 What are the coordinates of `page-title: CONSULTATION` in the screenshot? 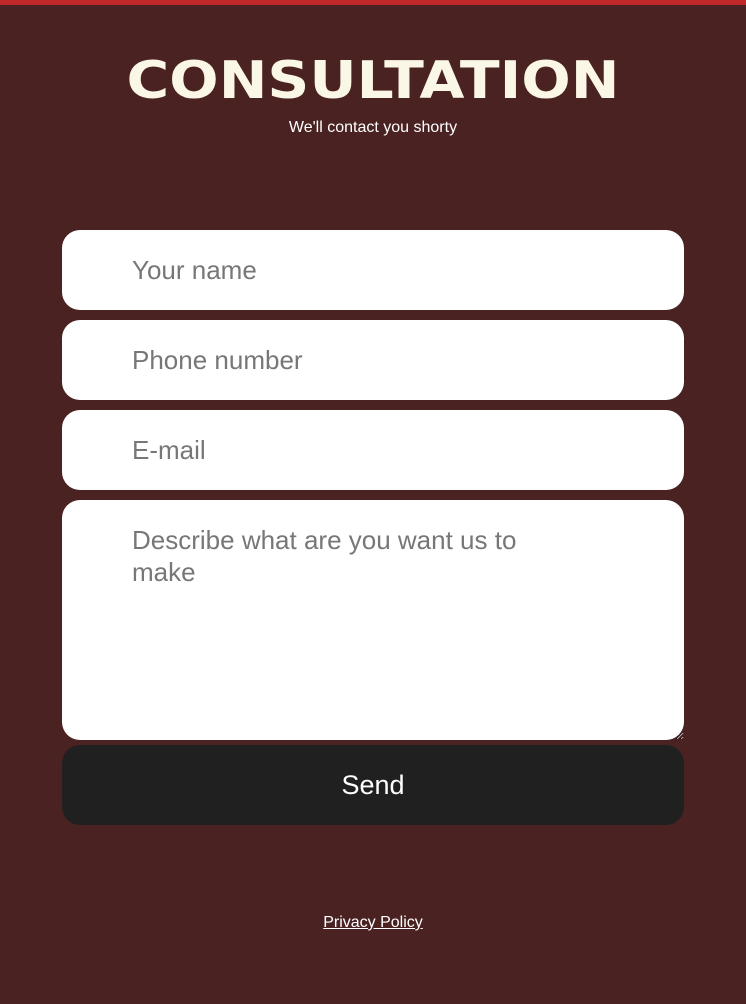 It's located at (373, 81).